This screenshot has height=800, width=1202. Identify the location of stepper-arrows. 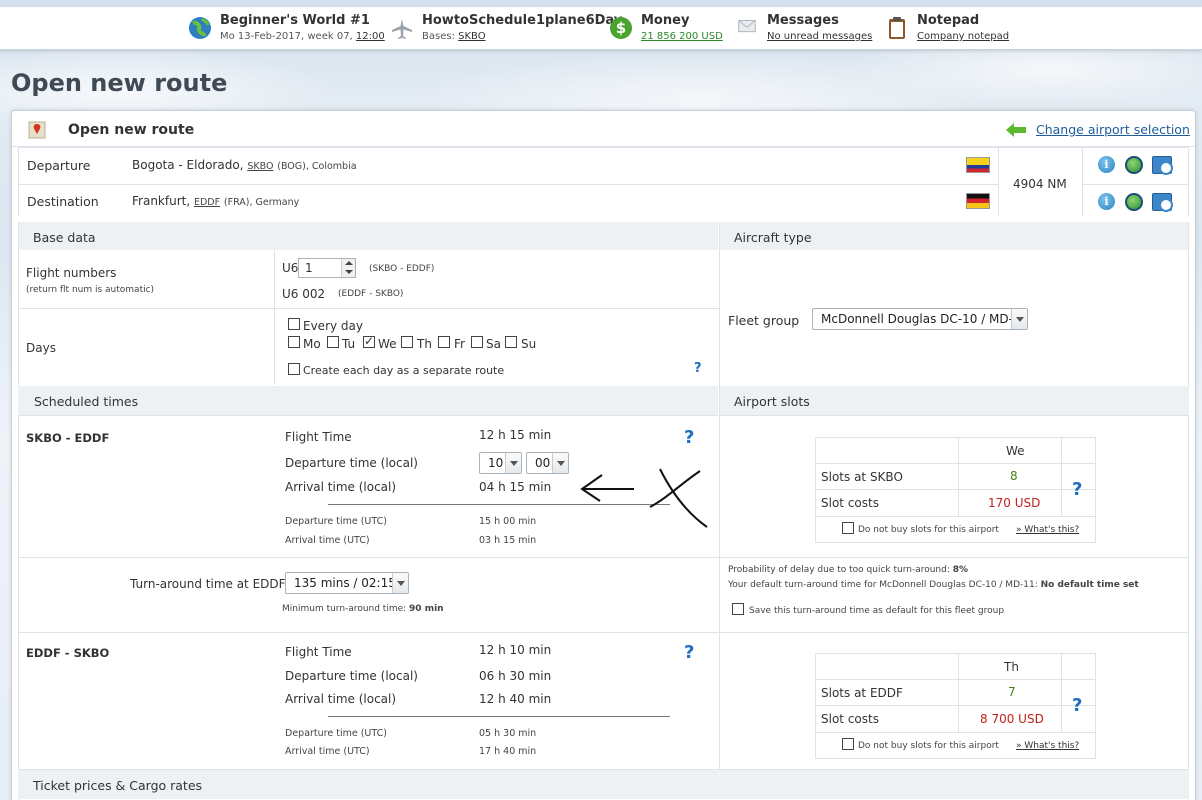
(348, 268).